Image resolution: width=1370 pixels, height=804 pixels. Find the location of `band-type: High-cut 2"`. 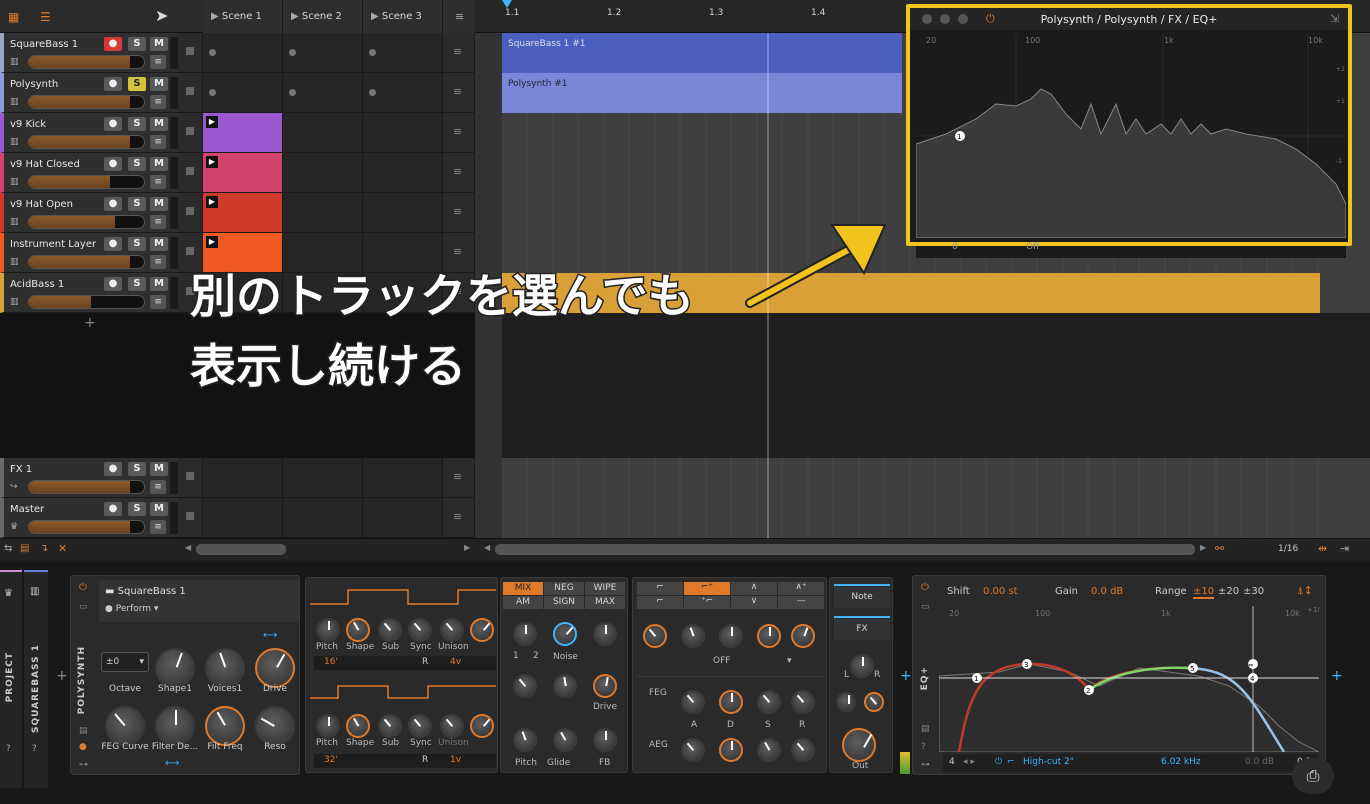

band-type: High-cut 2" is located at coordinates (1048, 762).